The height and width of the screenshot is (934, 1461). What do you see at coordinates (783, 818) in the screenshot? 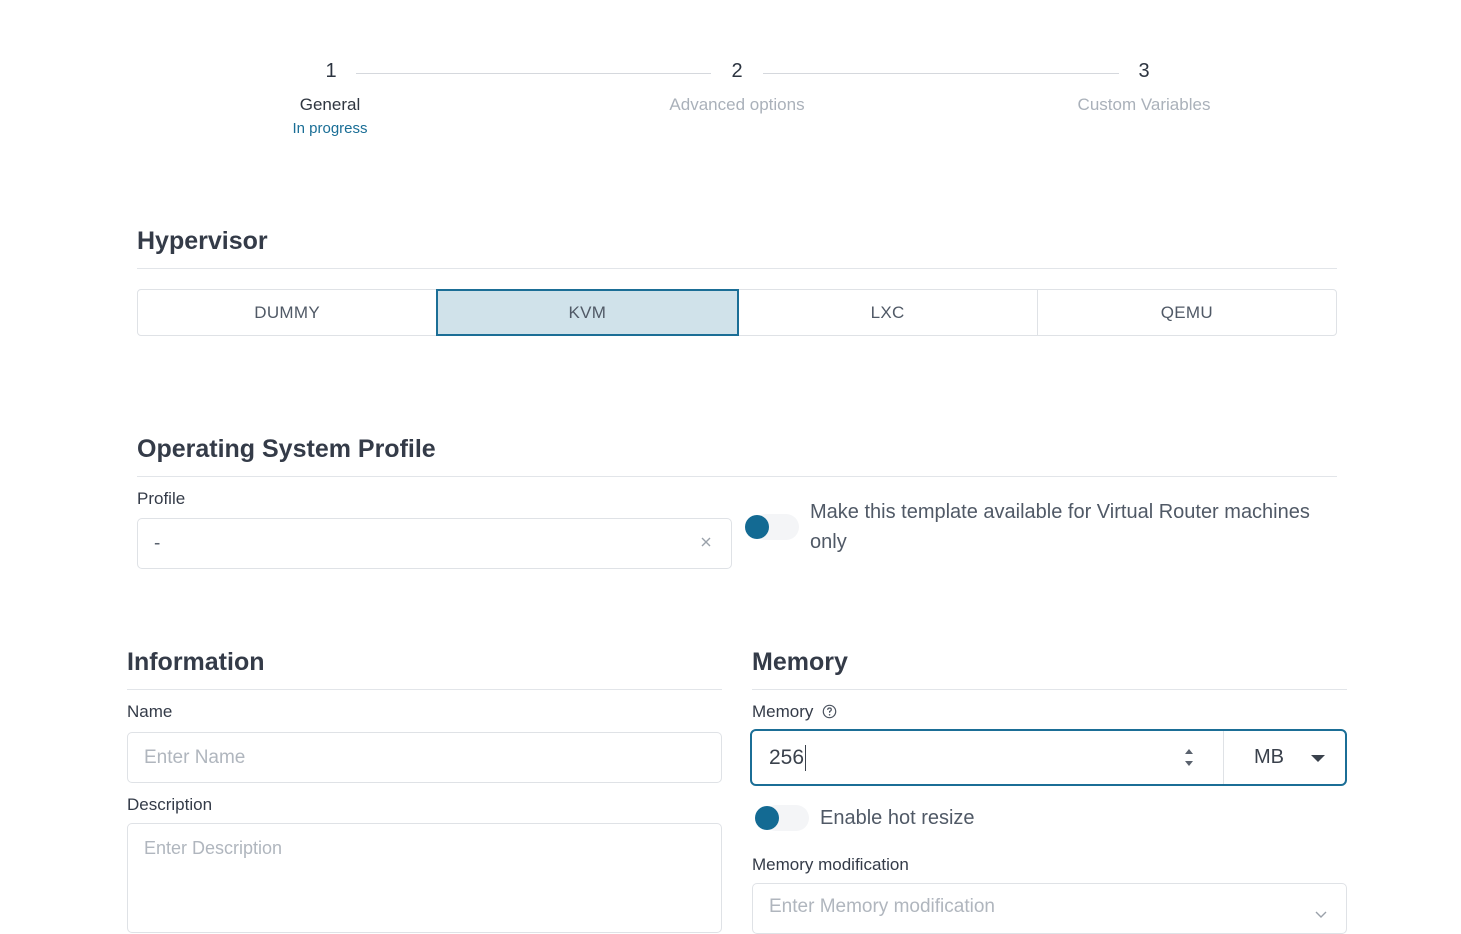
I see `hot-resize-toggle` at bounding box center [783, 818].